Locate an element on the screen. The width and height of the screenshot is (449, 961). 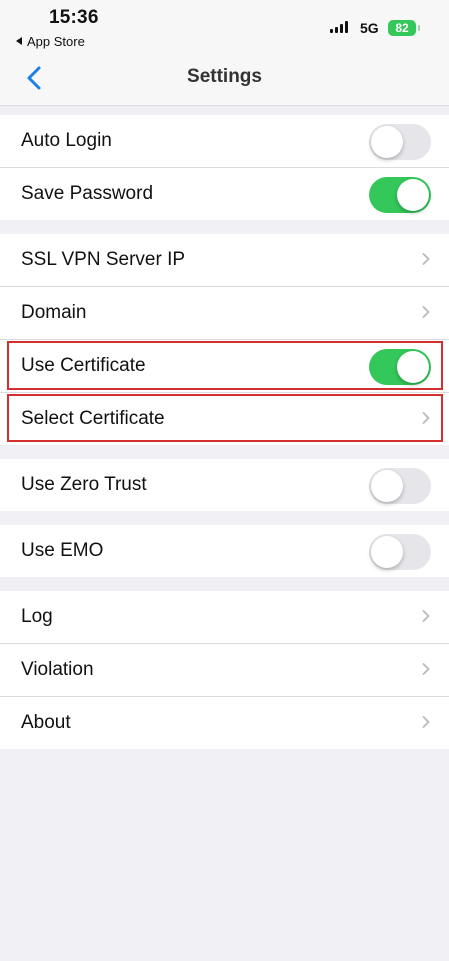
setting-row-use-certificate: Use Certificate is located at coordinates (224, 366).